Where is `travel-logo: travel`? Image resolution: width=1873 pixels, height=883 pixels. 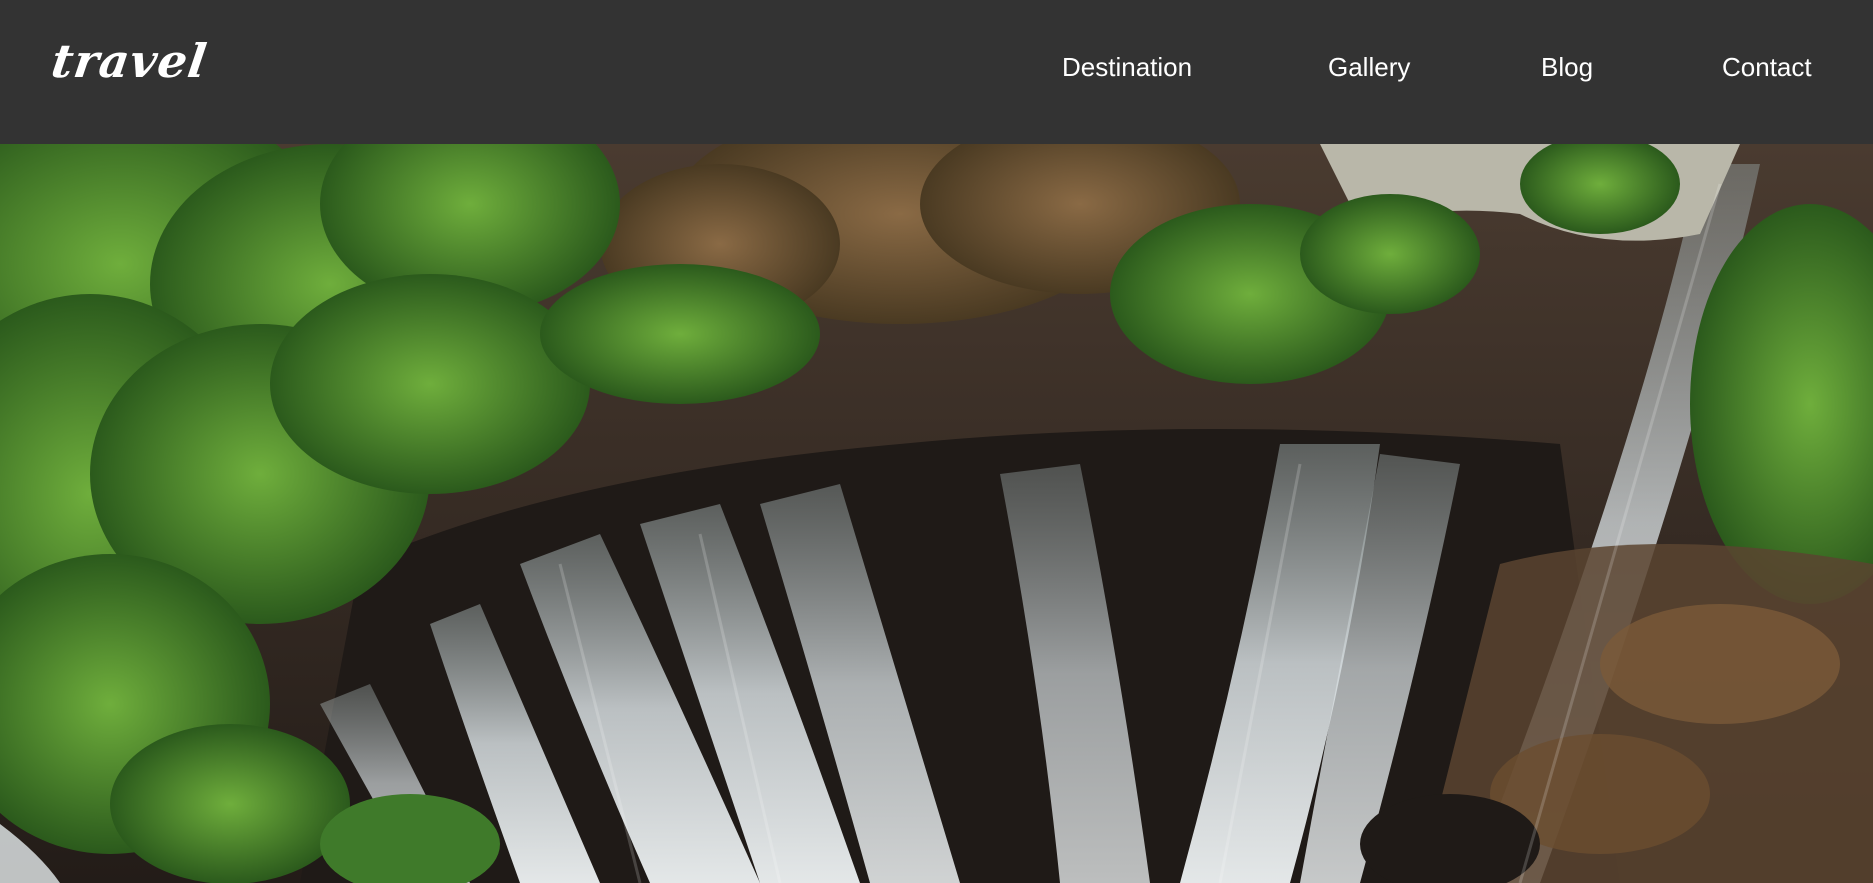
travel-logo: travel is located at coordinates (129, 61).